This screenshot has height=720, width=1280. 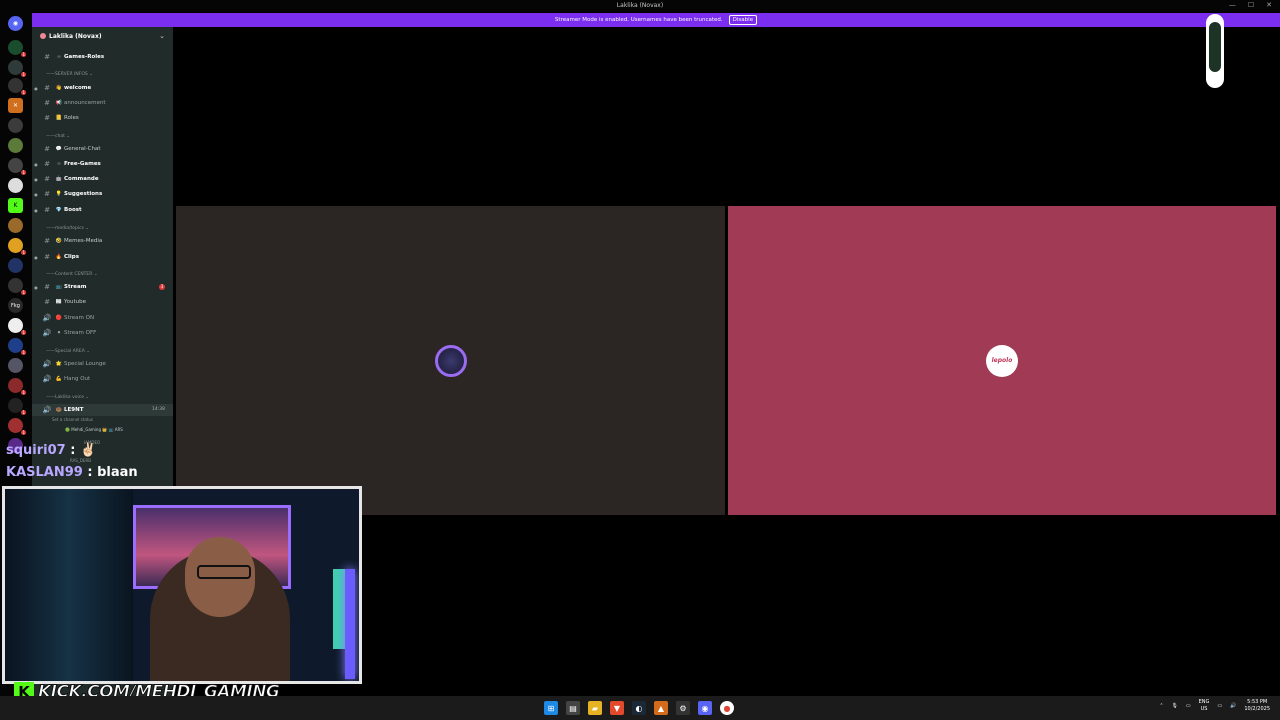 What do you see at coordinates (68, 351) in the screenshot?
I see `category-special-area: ——Special AREA ⌄` at bounding box center [68, 351].